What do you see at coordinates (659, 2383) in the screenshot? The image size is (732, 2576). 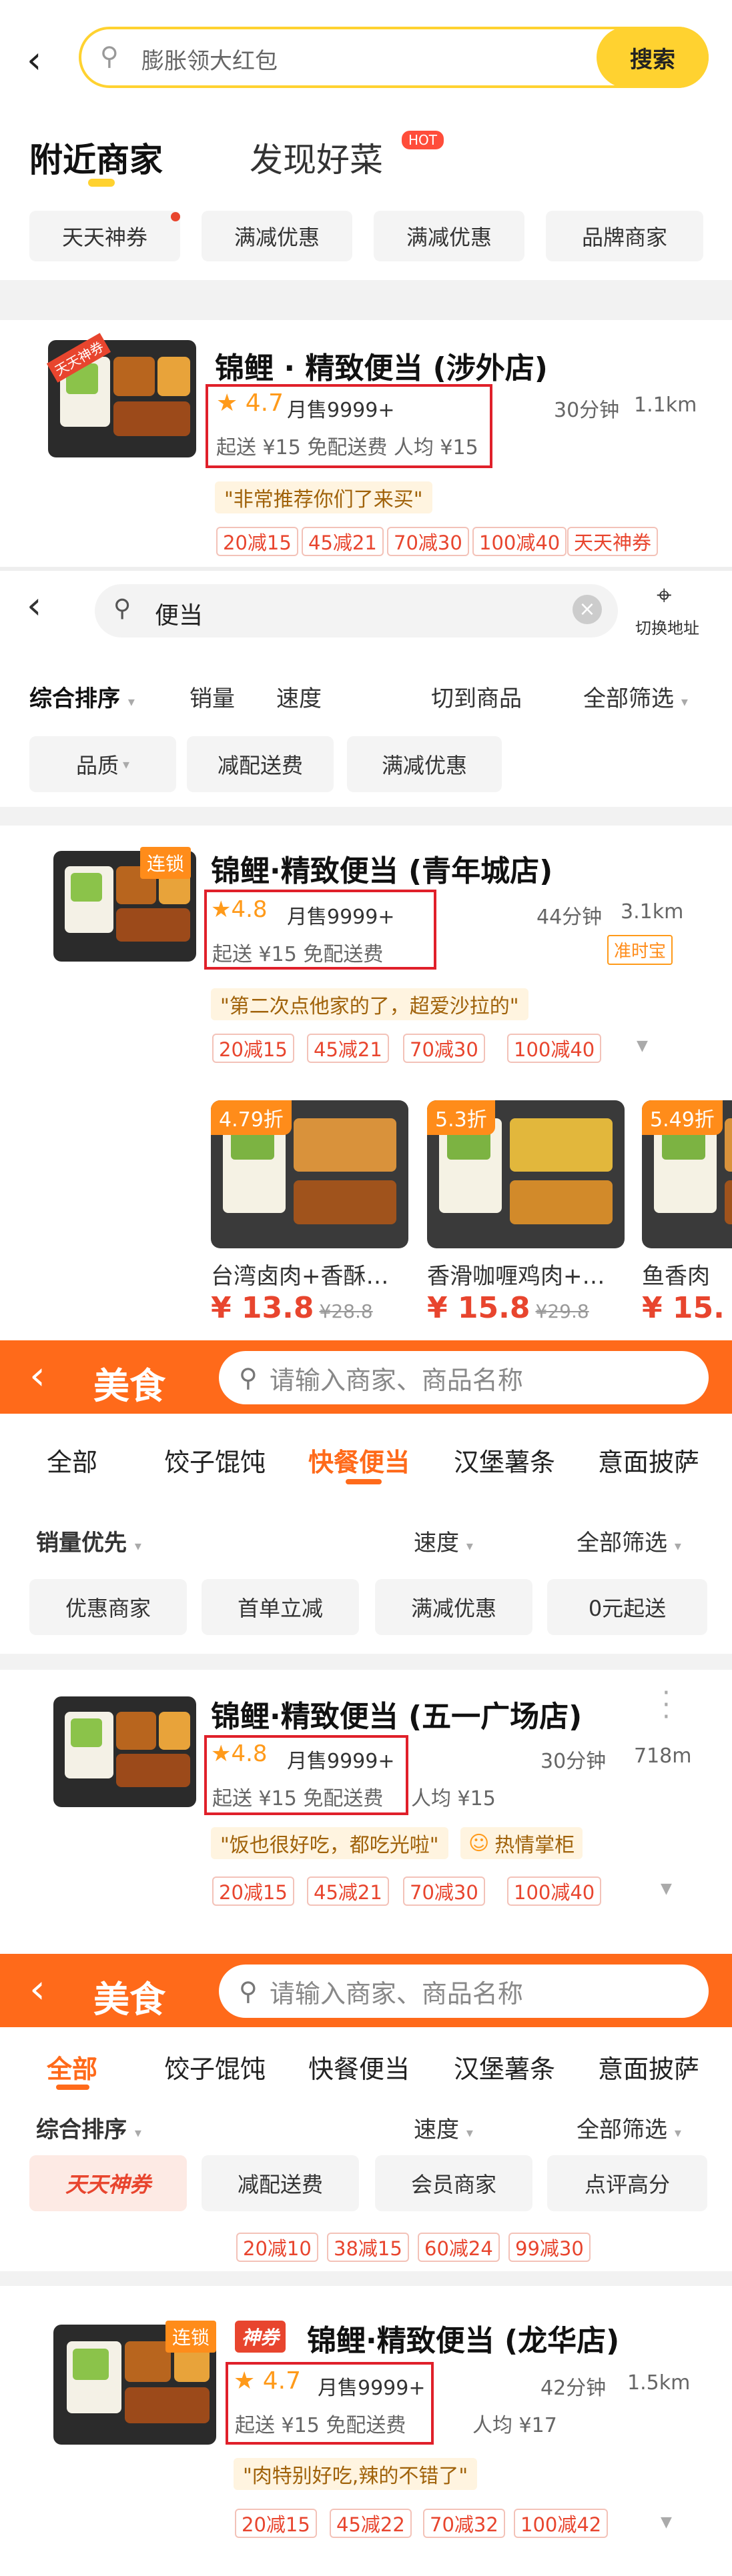 I see `distance: 1.5km` at bounding box center [659, 2383].